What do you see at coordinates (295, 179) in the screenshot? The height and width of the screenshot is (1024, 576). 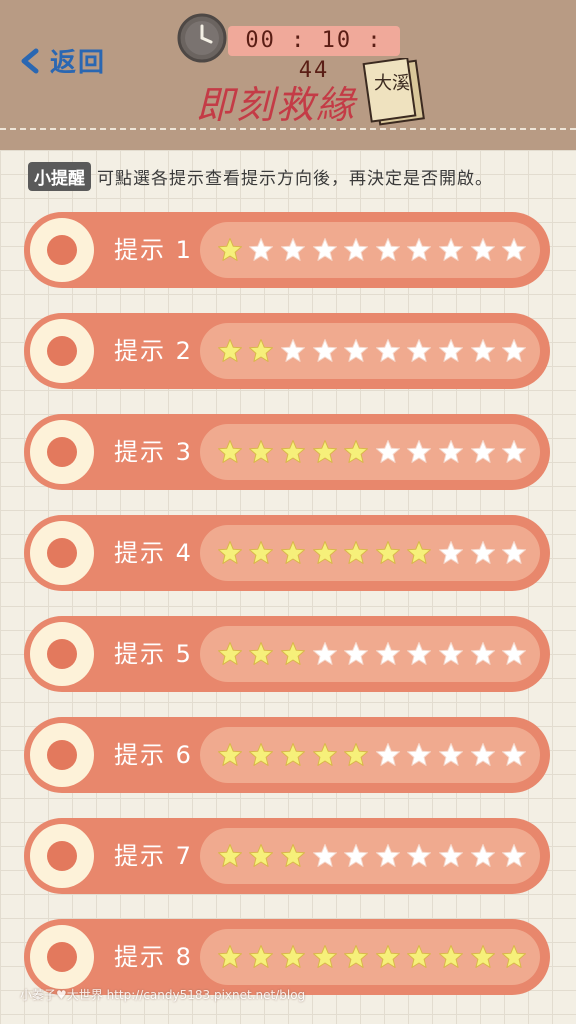 I see `reminder-text: 可點選各提示查看提示方向後，再決定是否開啟。` at bounding box center [295, 179].